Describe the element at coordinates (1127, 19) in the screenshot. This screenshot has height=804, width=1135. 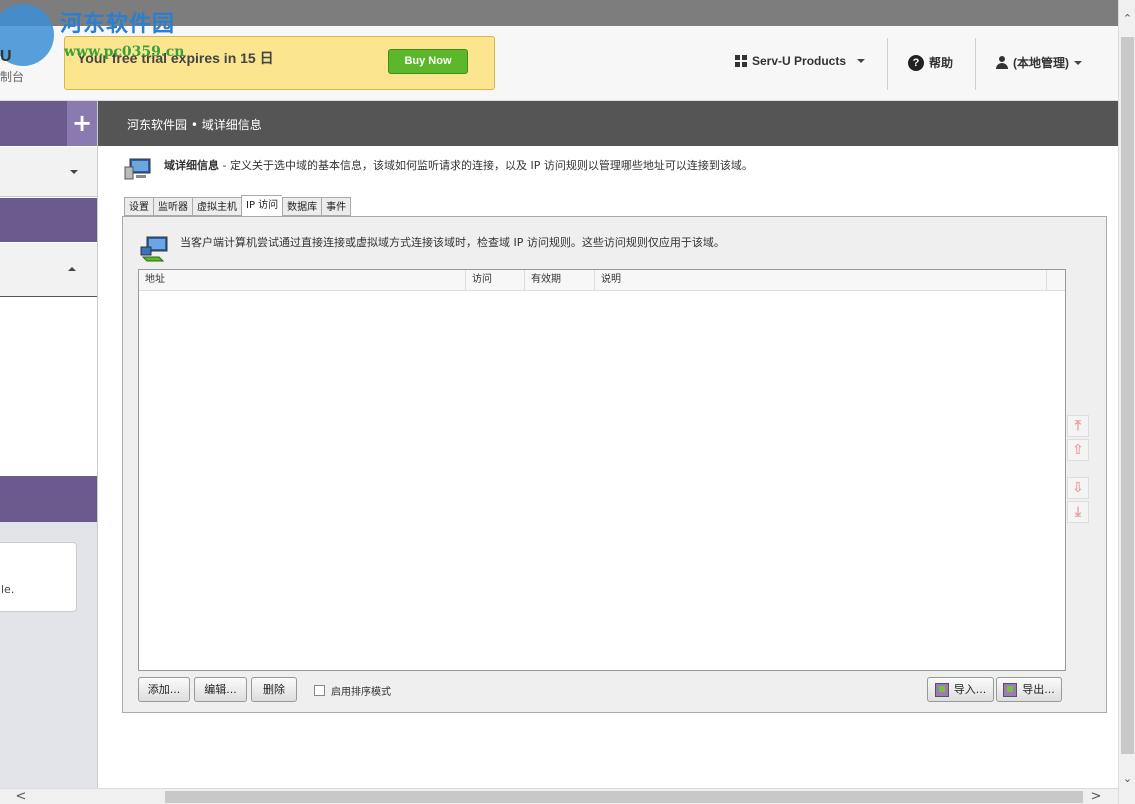
I see `scroll-up-icon: ⌃` at that location.